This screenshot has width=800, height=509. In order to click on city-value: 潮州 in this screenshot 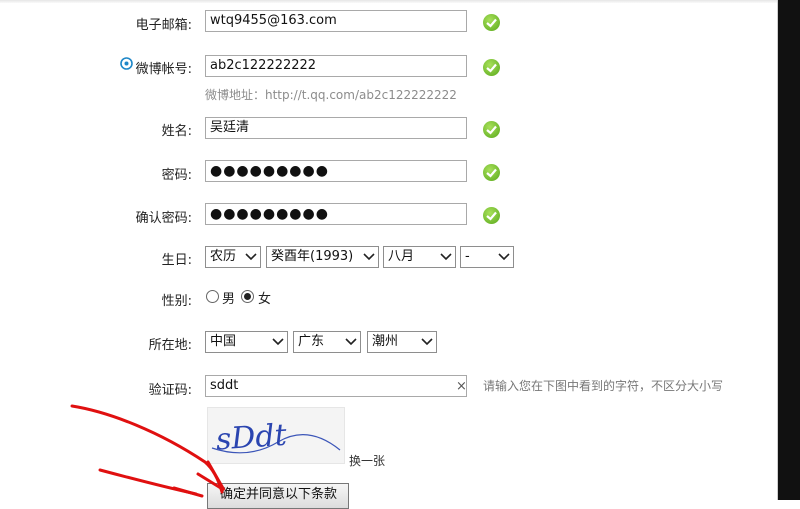, I will do `click(385, 341)`.